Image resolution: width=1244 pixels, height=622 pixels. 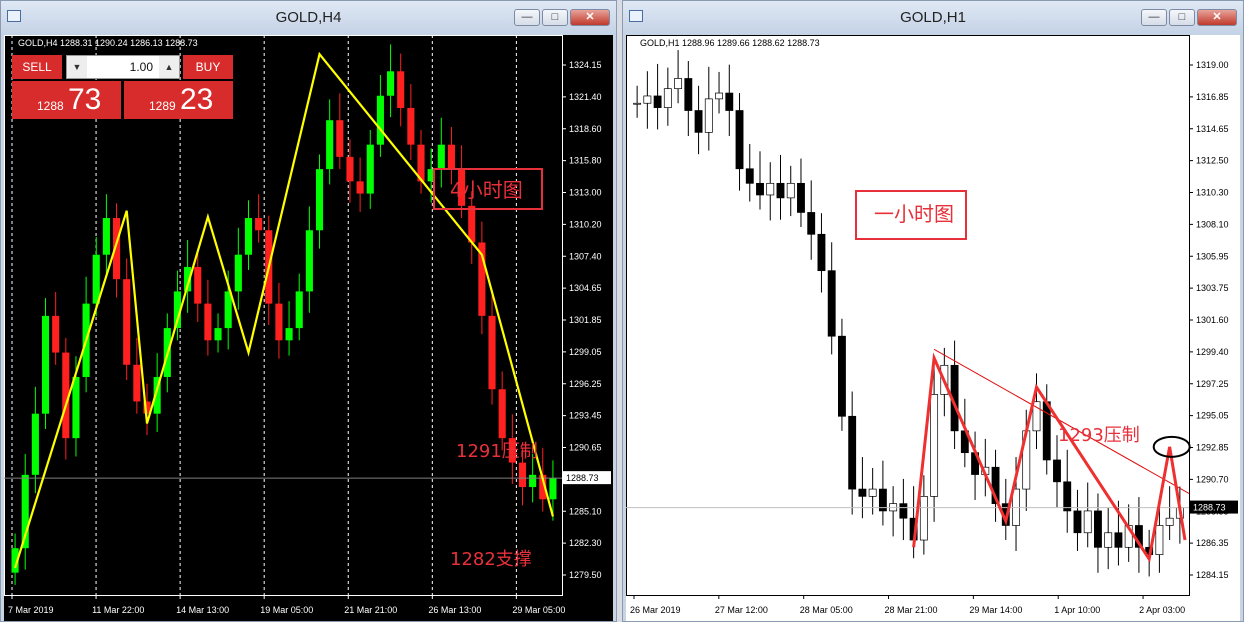 What do you see at coordinates (585, 575) in the screenshot?
I see `y-tick-label: 1279.50` at bounding box center [585, 575].